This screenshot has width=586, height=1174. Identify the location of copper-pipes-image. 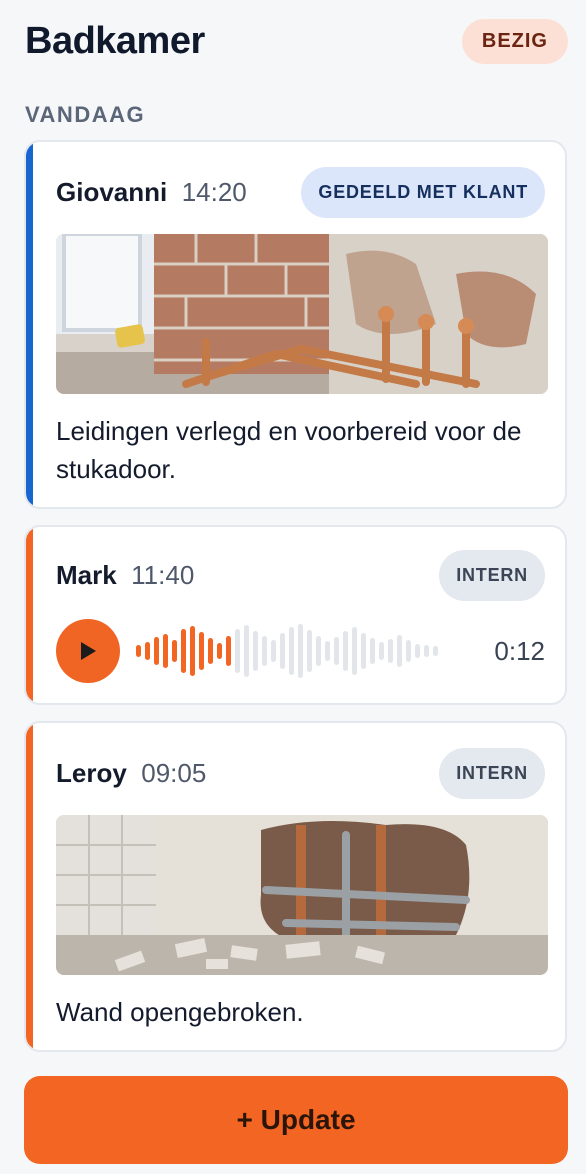
(302, 314).